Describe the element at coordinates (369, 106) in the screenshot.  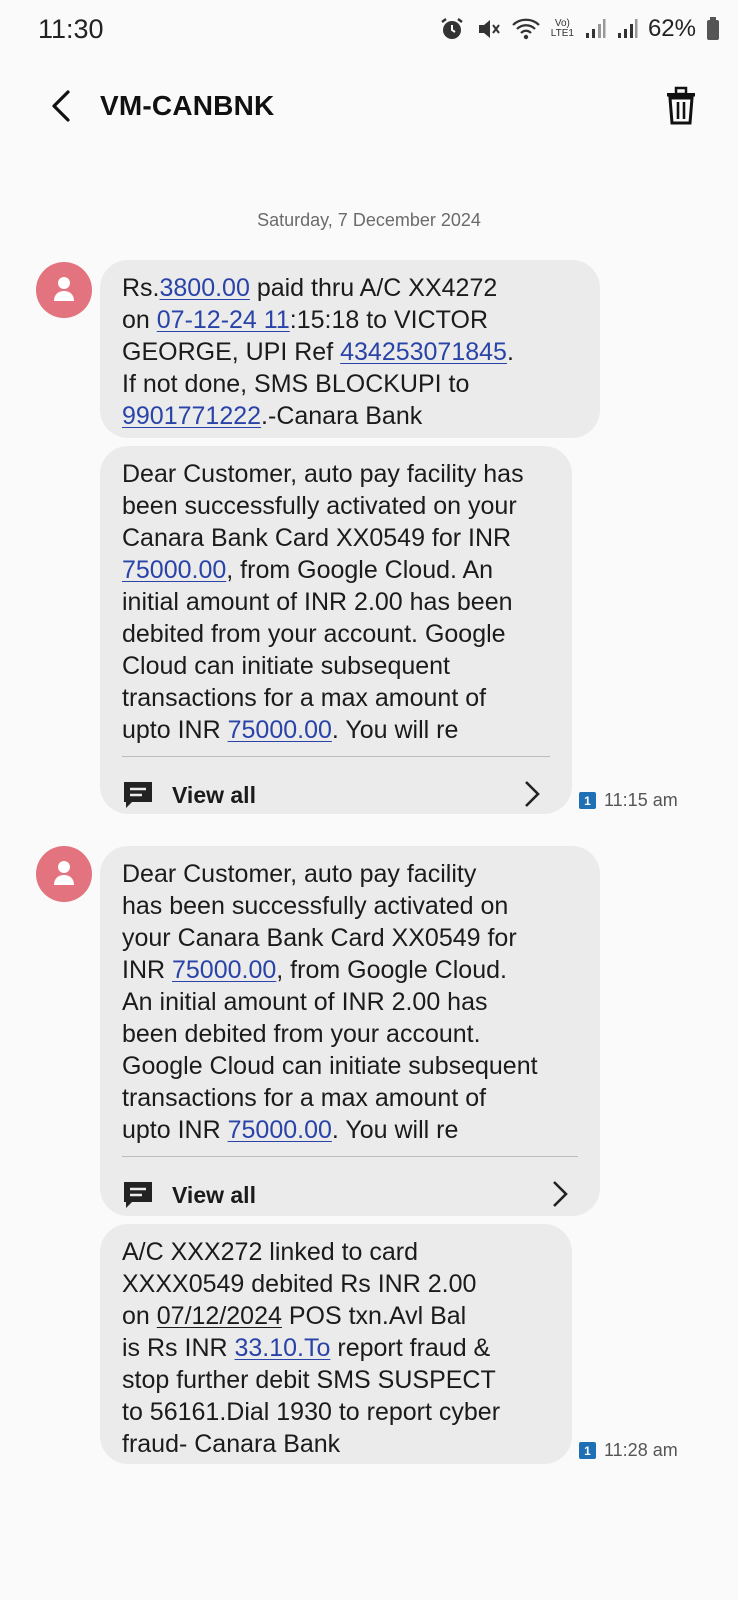
I see `conversation-header: VM-CANBNK` at that location.